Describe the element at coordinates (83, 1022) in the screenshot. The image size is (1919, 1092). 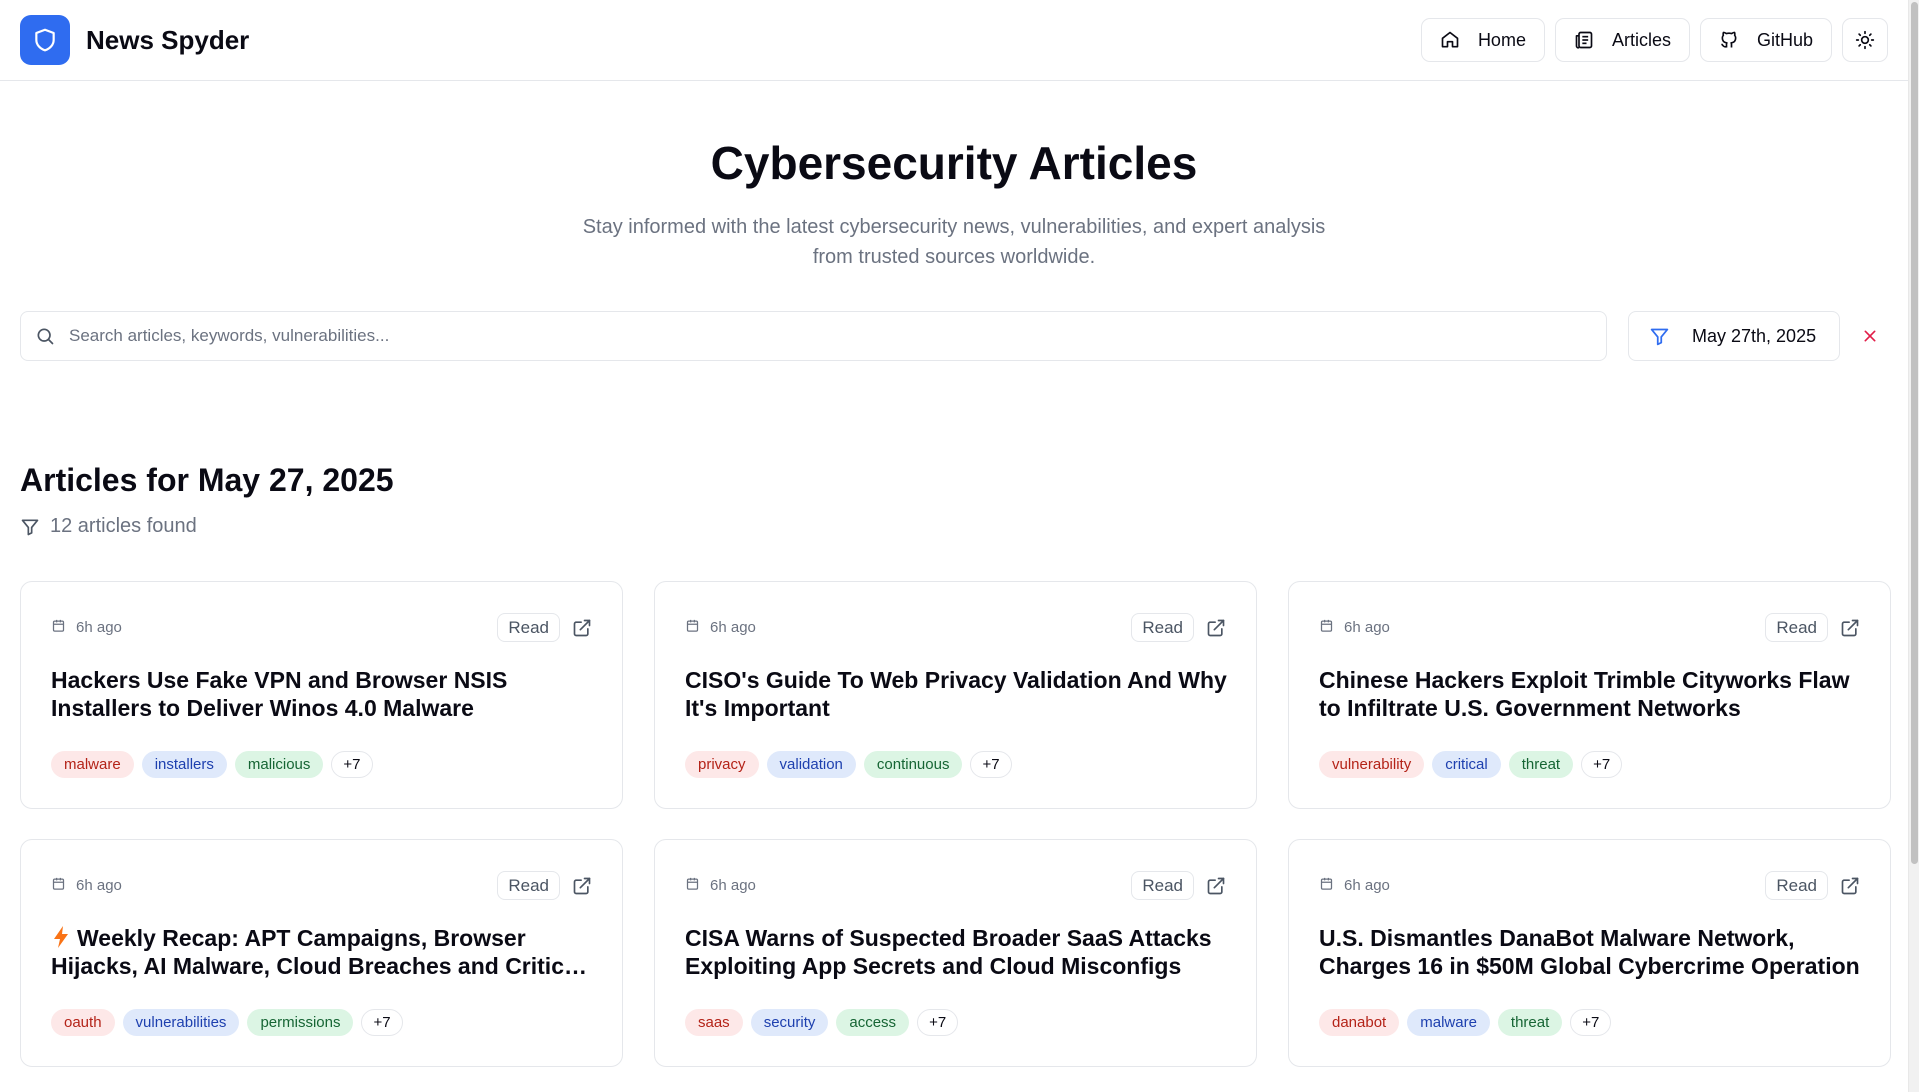
I see `tag-badge: oauth` at that location.